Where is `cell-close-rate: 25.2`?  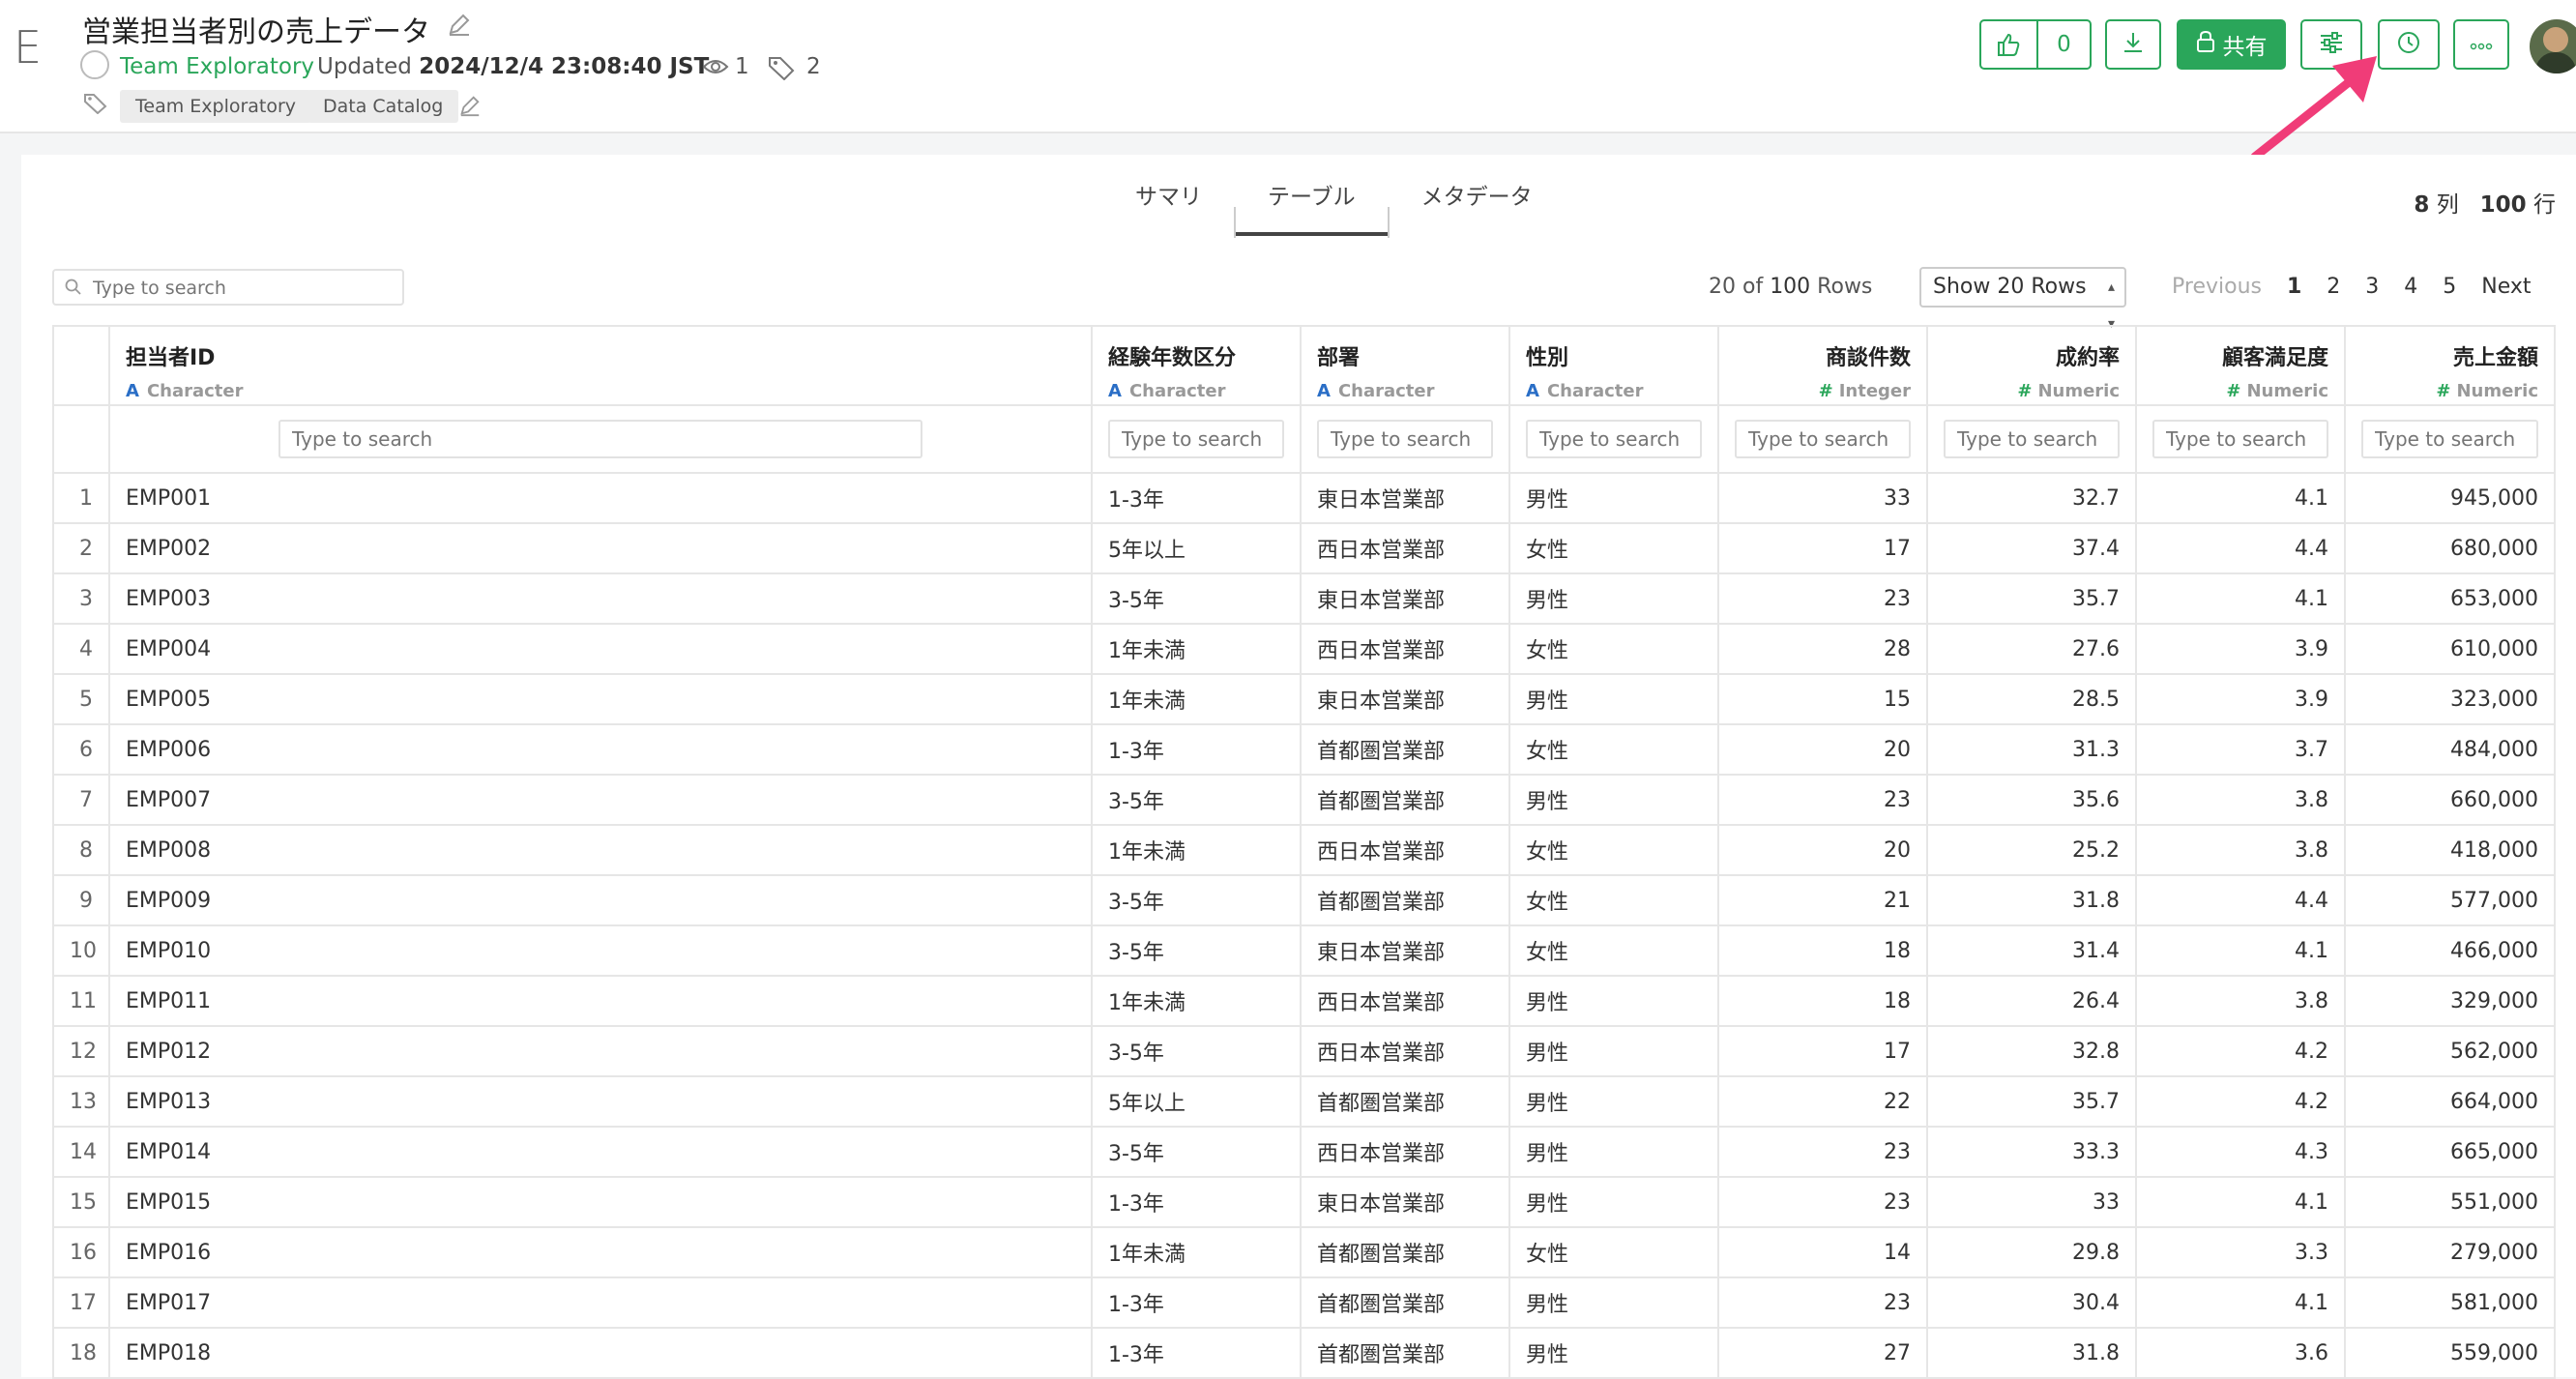
cell-close-rate: 25.2 is located at coordinates (2031, 850).